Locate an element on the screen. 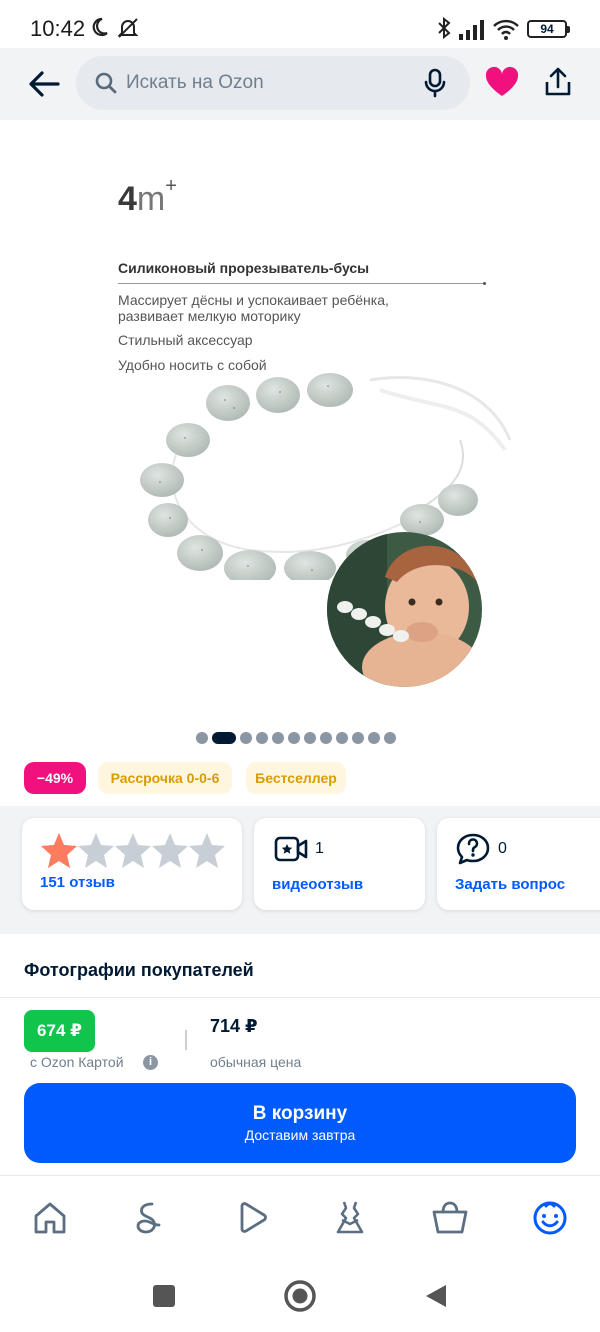  bluetooth-icon is located at coordinates (444, 28).